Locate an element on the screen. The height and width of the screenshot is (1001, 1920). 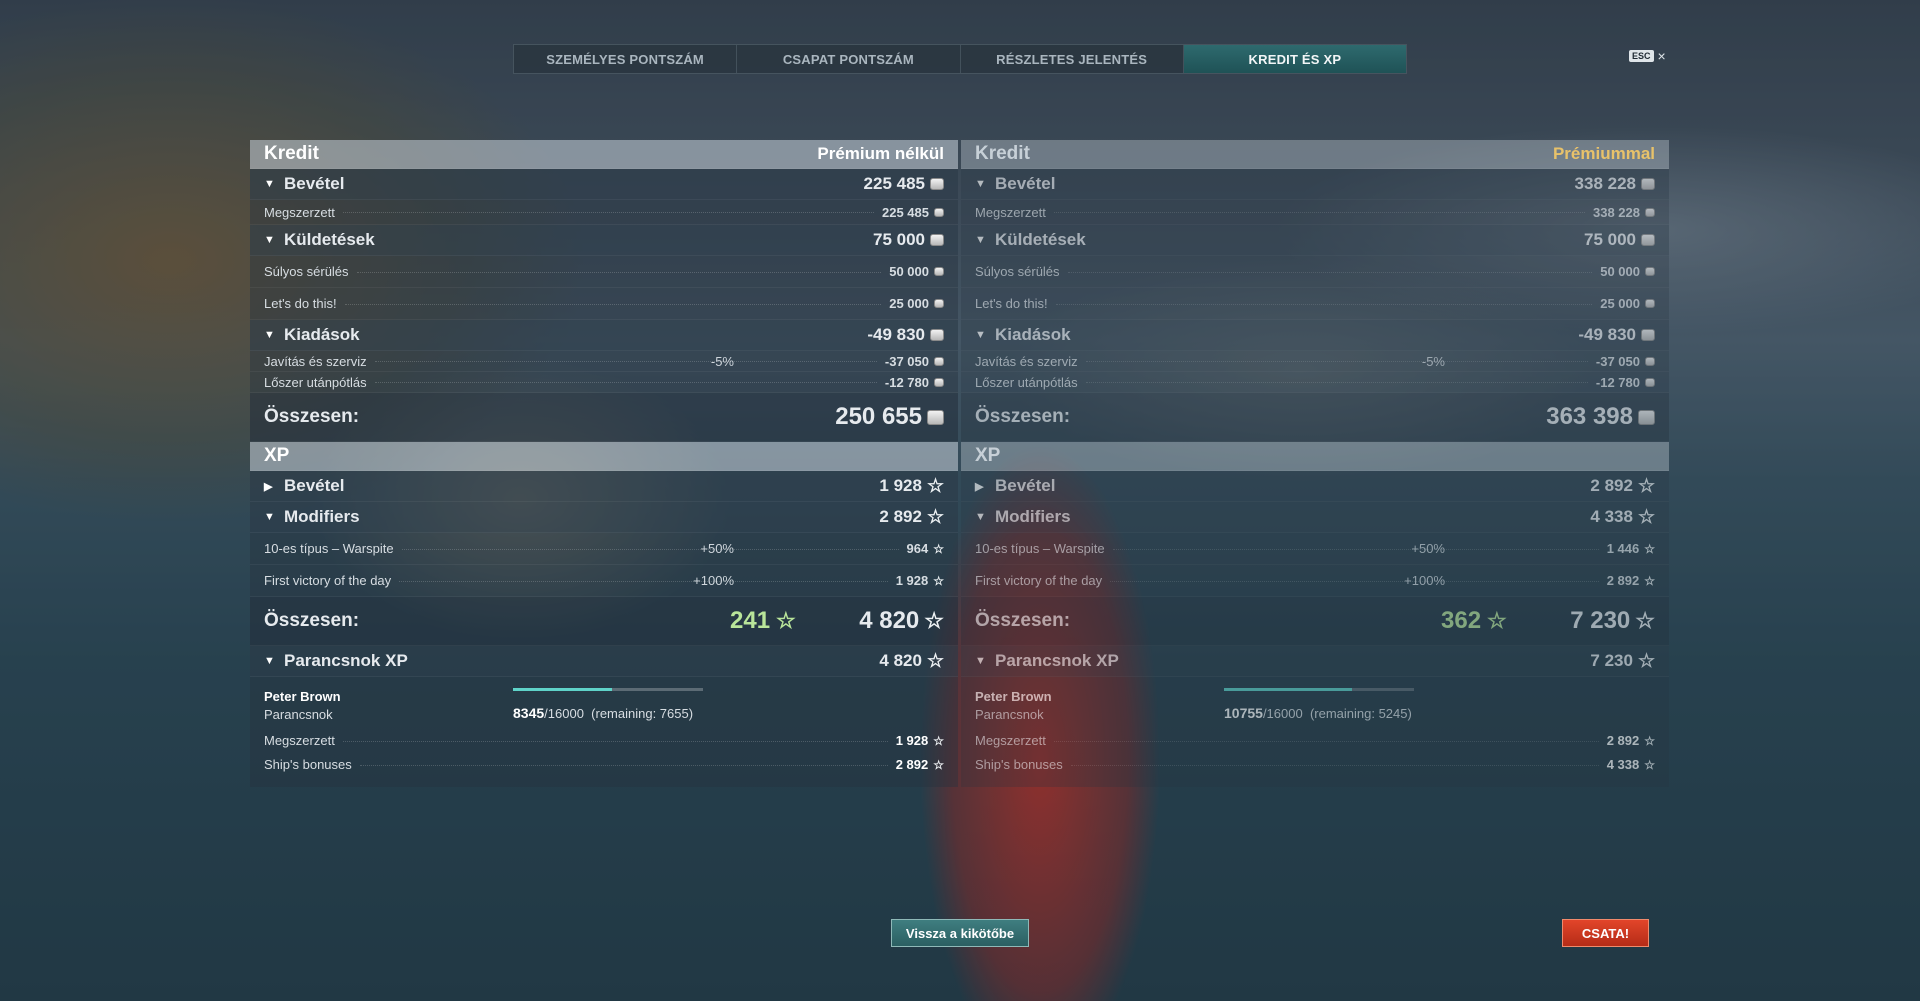
income-section: ▼ Bevétel 225 485 is located at coordinates (604, 184).